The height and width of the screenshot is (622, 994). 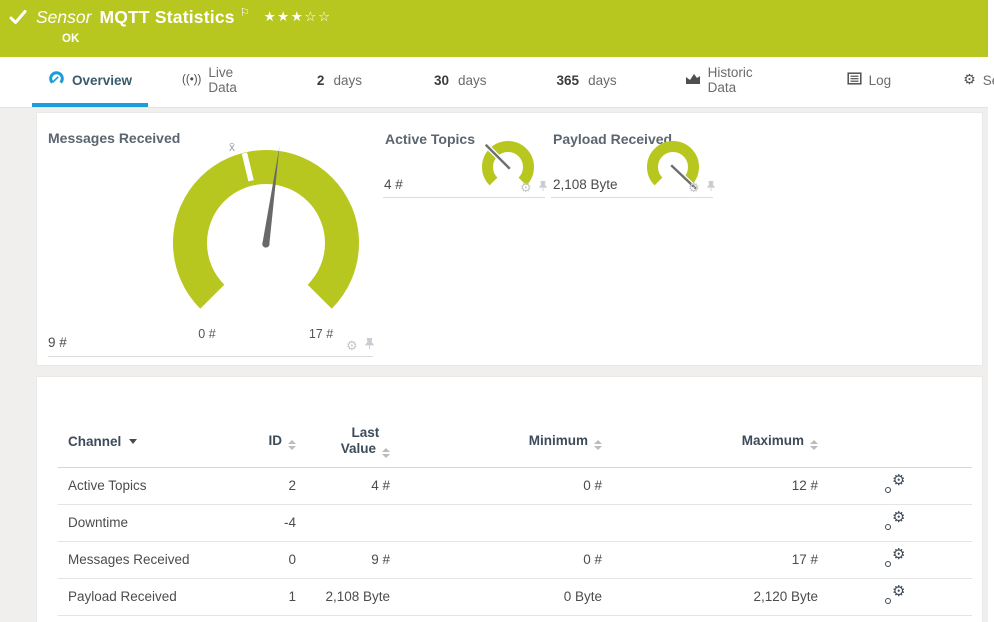 I want to click on status-ok-check-icon, so click(x=18, y=19).